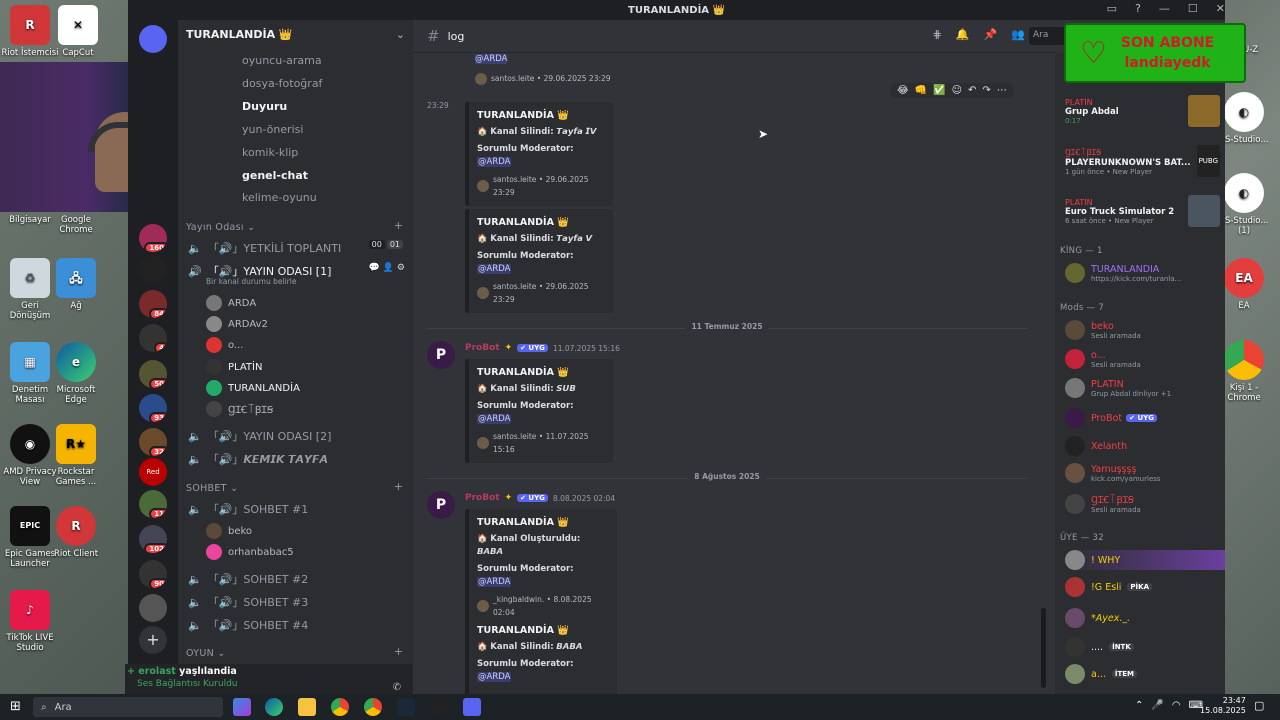 Image resolution: width=1280 pixels, height=720 pixels. Describe the element at coordinates (957, 90) in the screenshot. I see `add-reaction-icon: ☺` at that location.